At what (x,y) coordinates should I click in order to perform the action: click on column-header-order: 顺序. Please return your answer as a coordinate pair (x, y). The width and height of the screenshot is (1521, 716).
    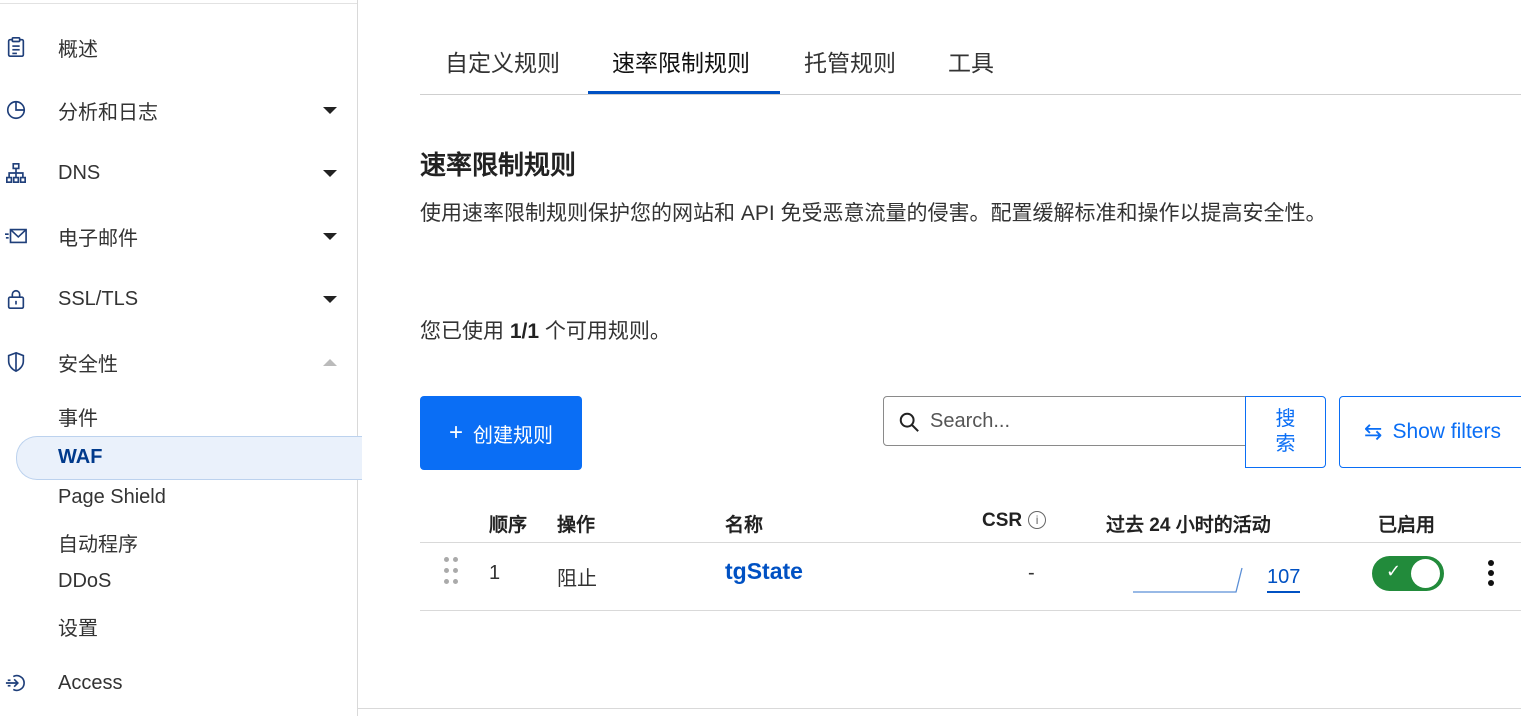
    Looking at the image, I should click on (508, 525).